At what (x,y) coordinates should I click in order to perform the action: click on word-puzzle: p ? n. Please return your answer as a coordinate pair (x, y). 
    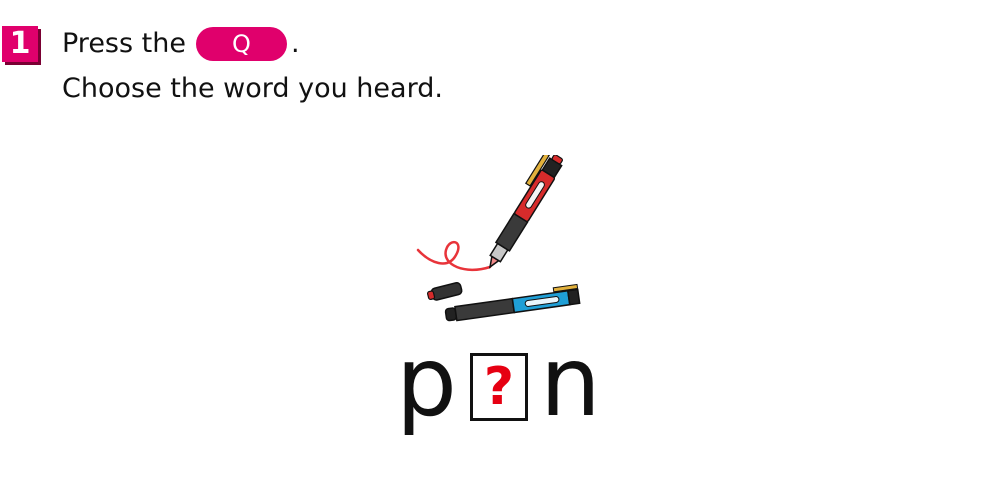
    Looking at the image, I should click on (516, 385).